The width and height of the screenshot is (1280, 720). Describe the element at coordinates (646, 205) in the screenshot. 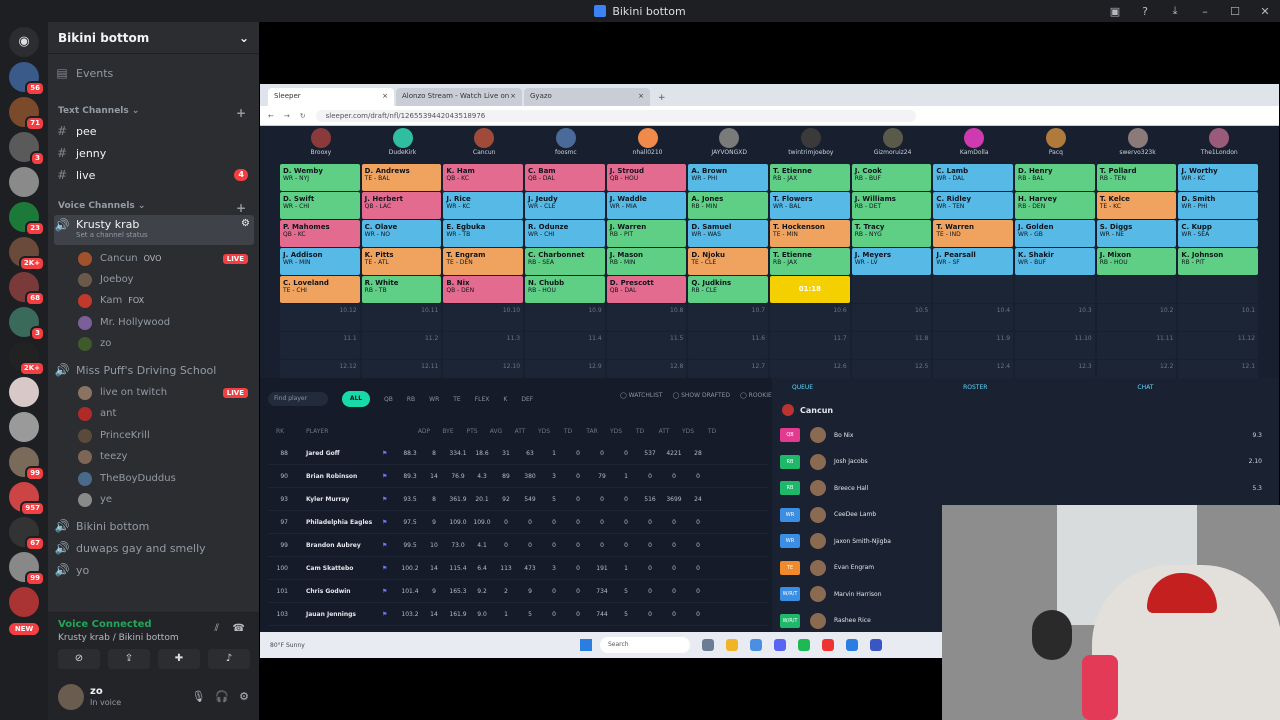

I see `pick-cell: J. Waddle WR - MIA` at that location.